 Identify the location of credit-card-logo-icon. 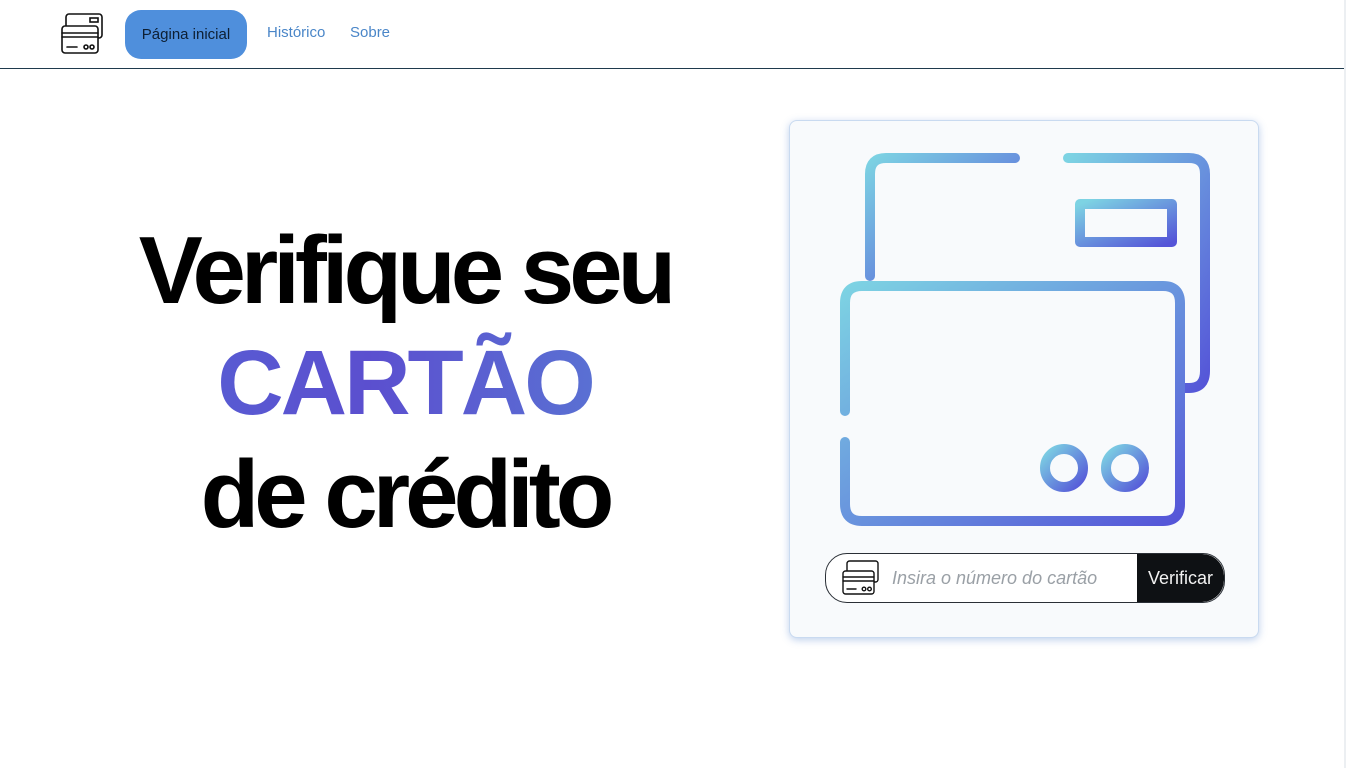
(82, 34).